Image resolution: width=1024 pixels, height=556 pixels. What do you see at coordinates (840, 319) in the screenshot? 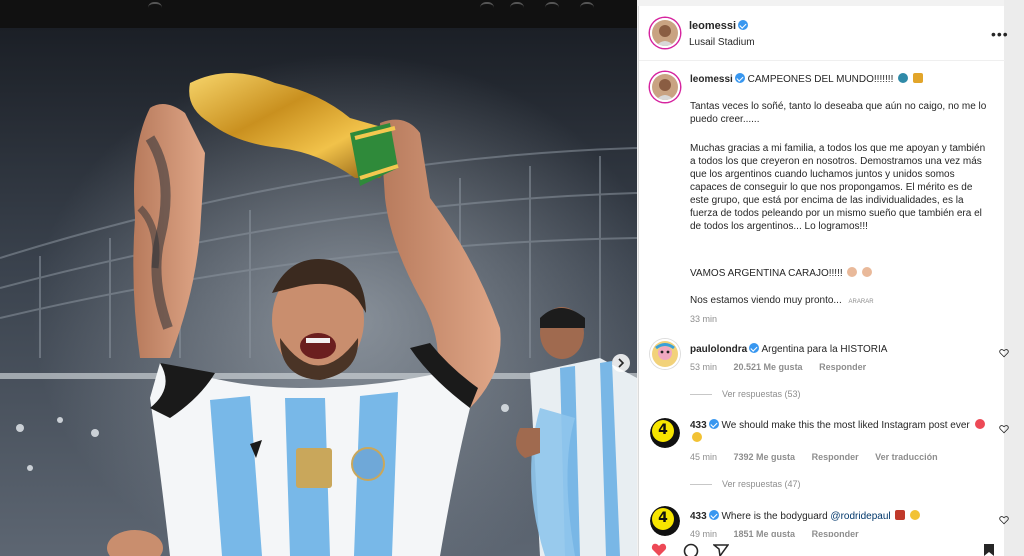
I see `caption-time: 33 min` at bounding box center [840, 319].